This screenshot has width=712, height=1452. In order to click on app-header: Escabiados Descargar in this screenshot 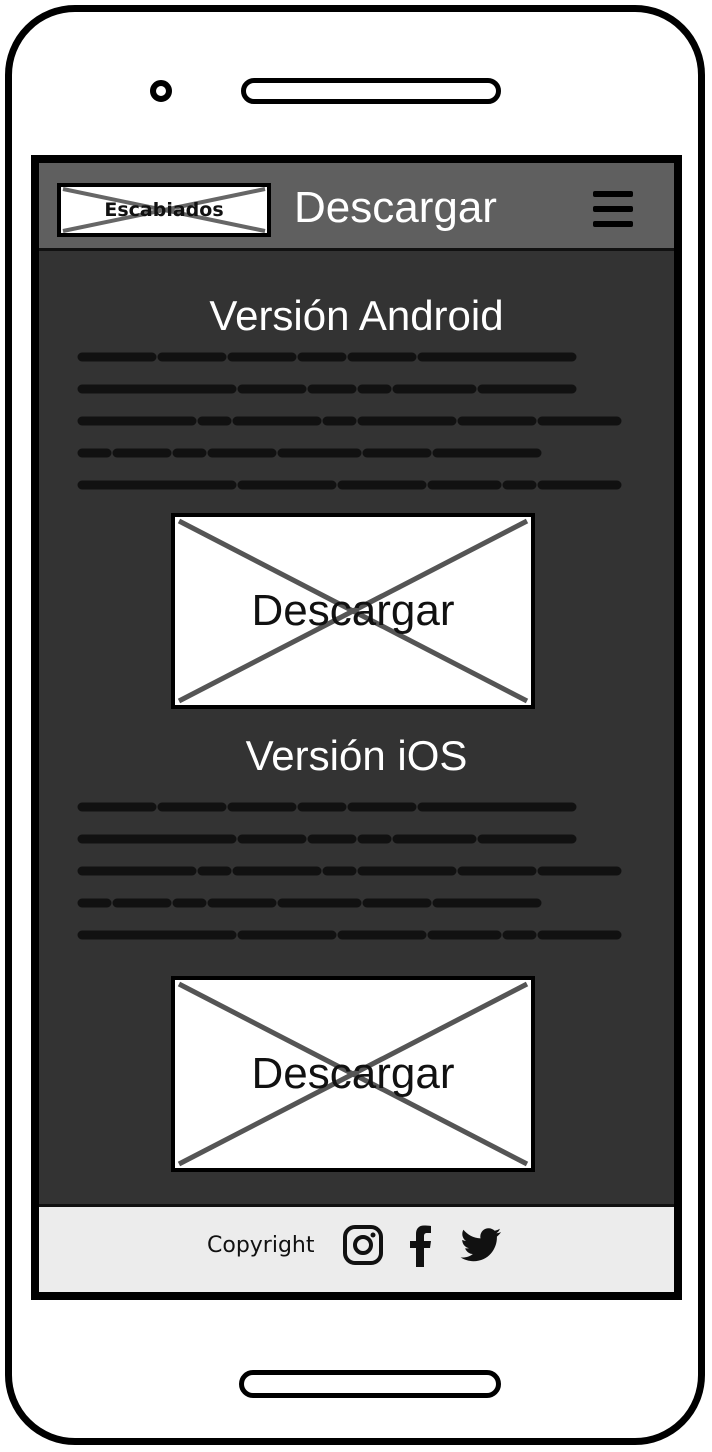, I will do `click(356, 207)`.